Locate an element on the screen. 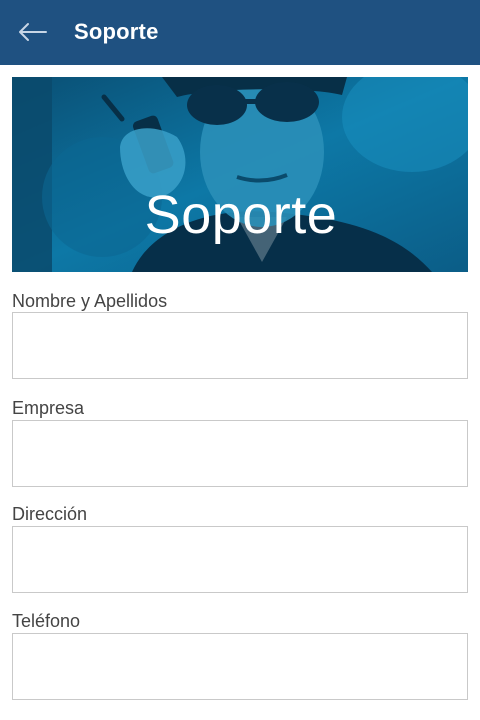  name-input is located at coordinates (240, 345).